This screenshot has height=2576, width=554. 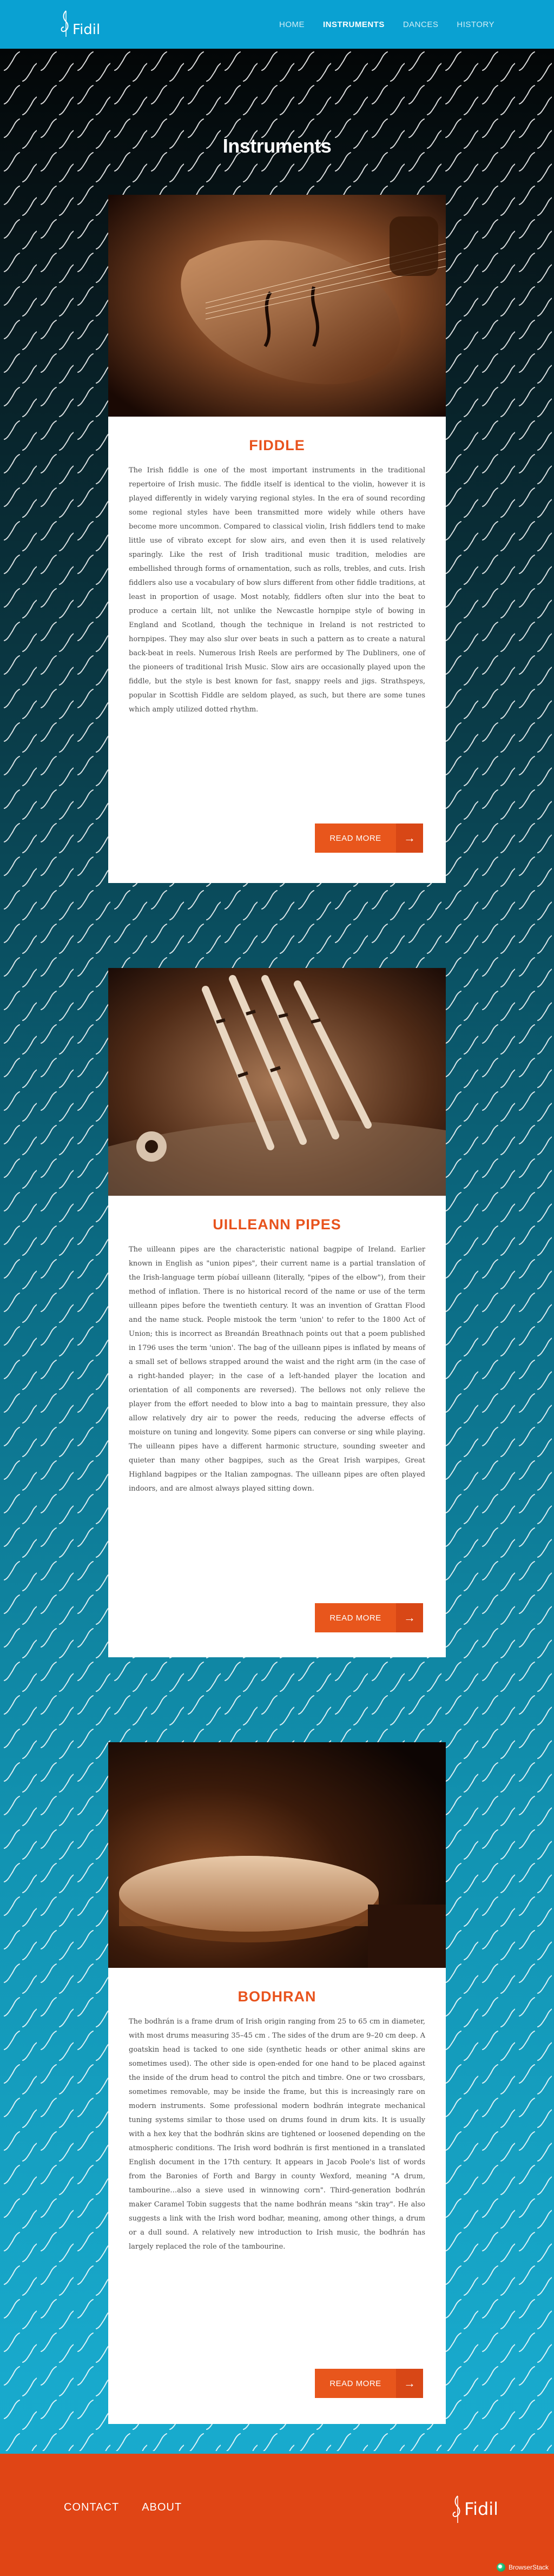 I want to click on card-title: BODHRAN, so click(x=277, y=1996).